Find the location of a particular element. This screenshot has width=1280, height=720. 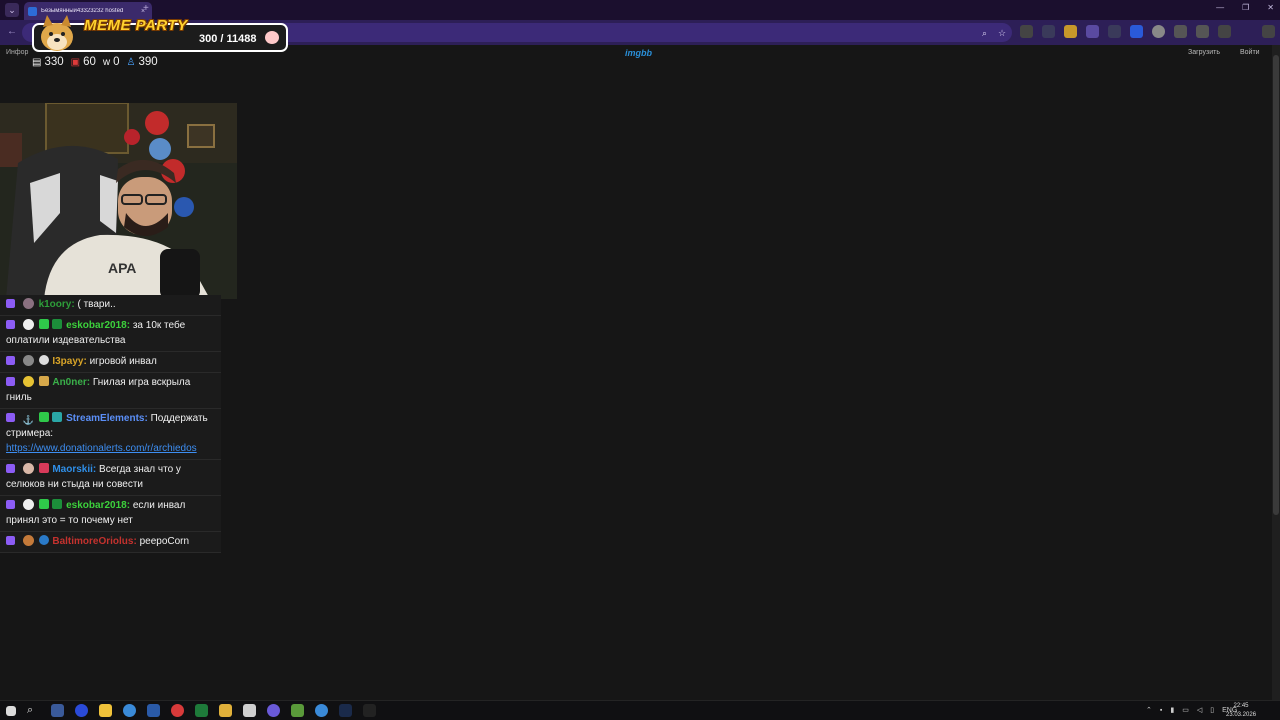

chat-message: An0ner: Гнилая игра вскрыла гниль is located at coordinates (110, 391).